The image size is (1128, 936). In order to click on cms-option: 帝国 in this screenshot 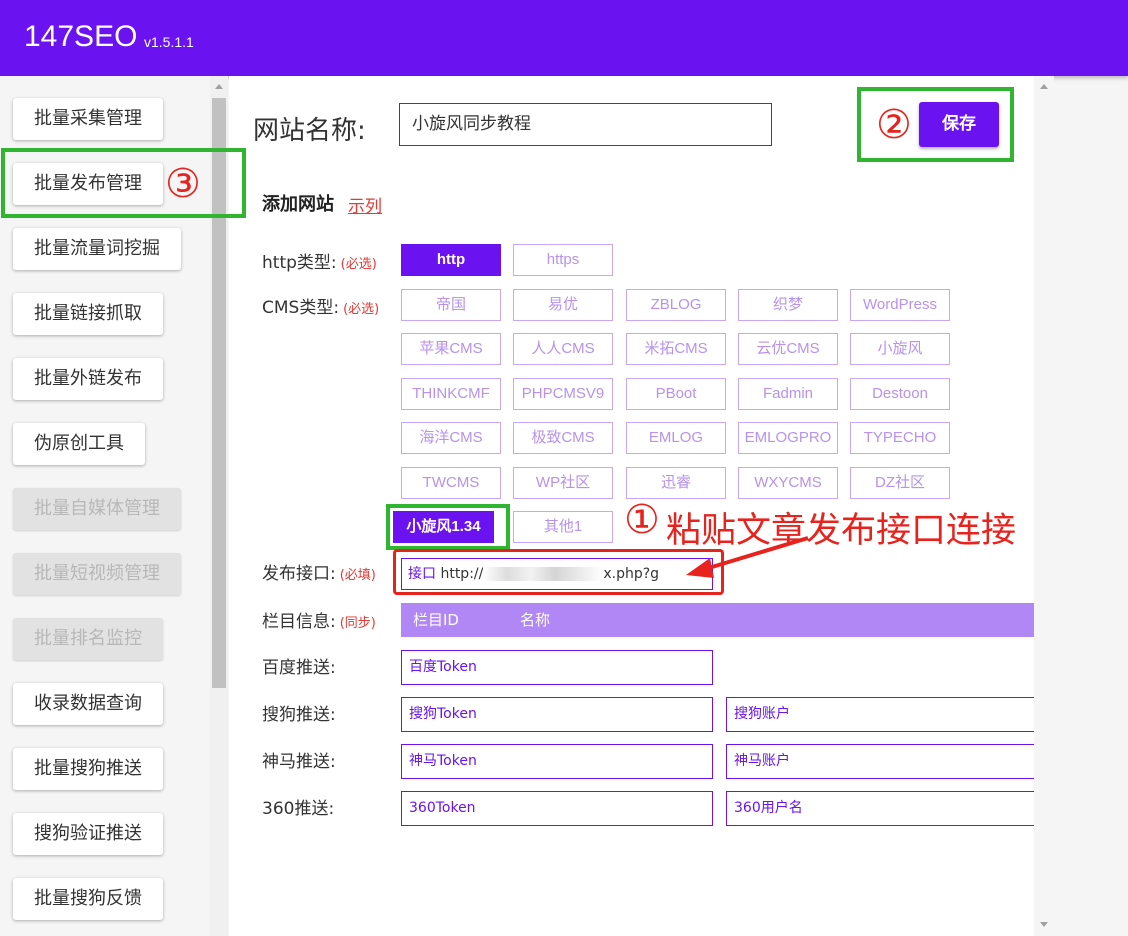, I will do `click(451, 305)`.